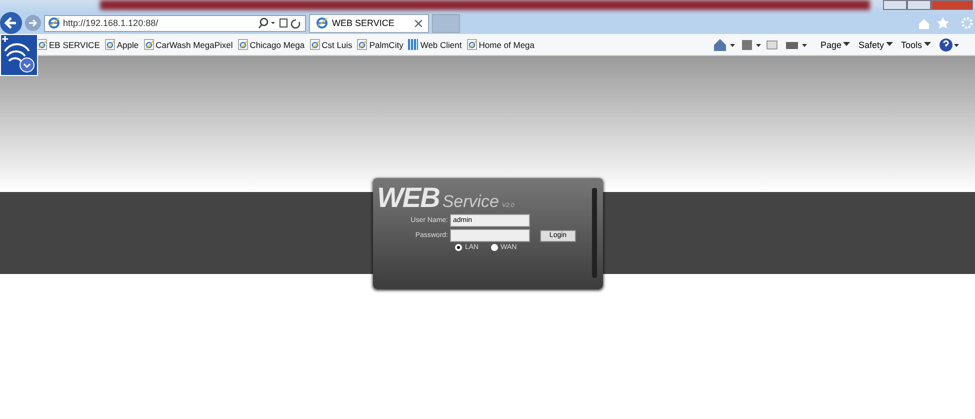 This screenshot has width=975, height=419. What do you see at coordinates (188, 44) in the screenshot?
I see `favorite-link: CarWash MegaPixel` at bounding box center [188, 44].